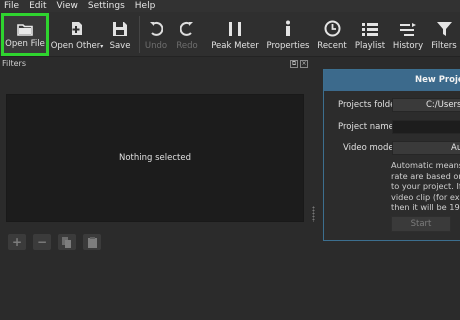 This screenshot has width=460, height=320. I want to click on projects-folder-label: Projects folder, so click(368, 105).